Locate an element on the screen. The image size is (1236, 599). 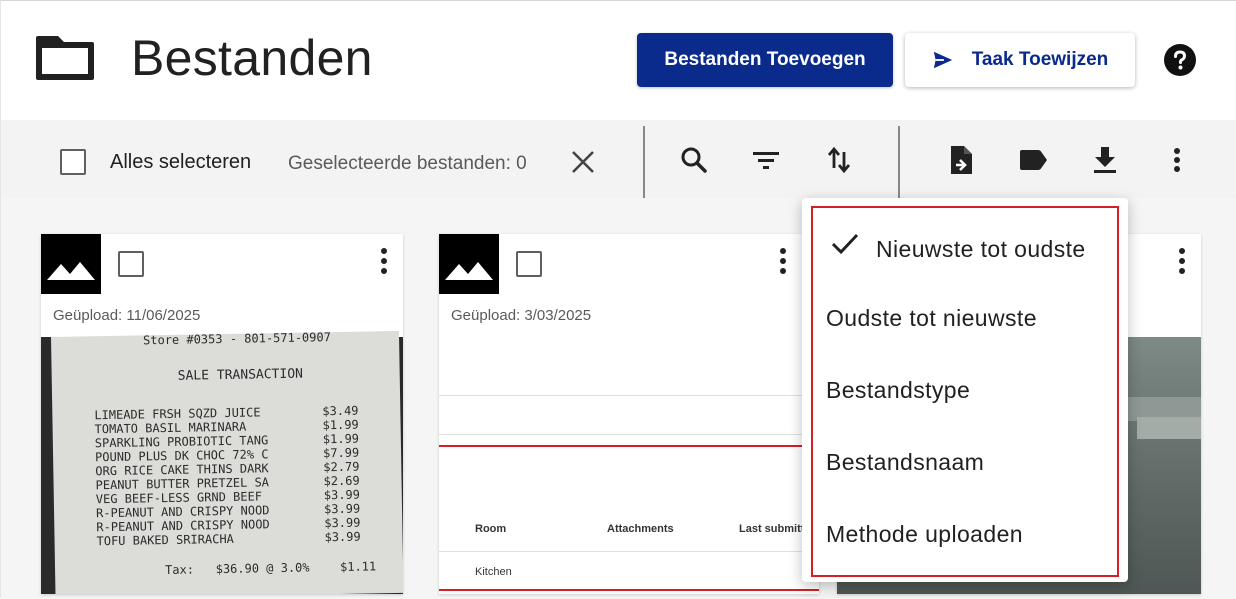
assign-task-button: Taak Toewijzen is located at coordinates (1020, 60).